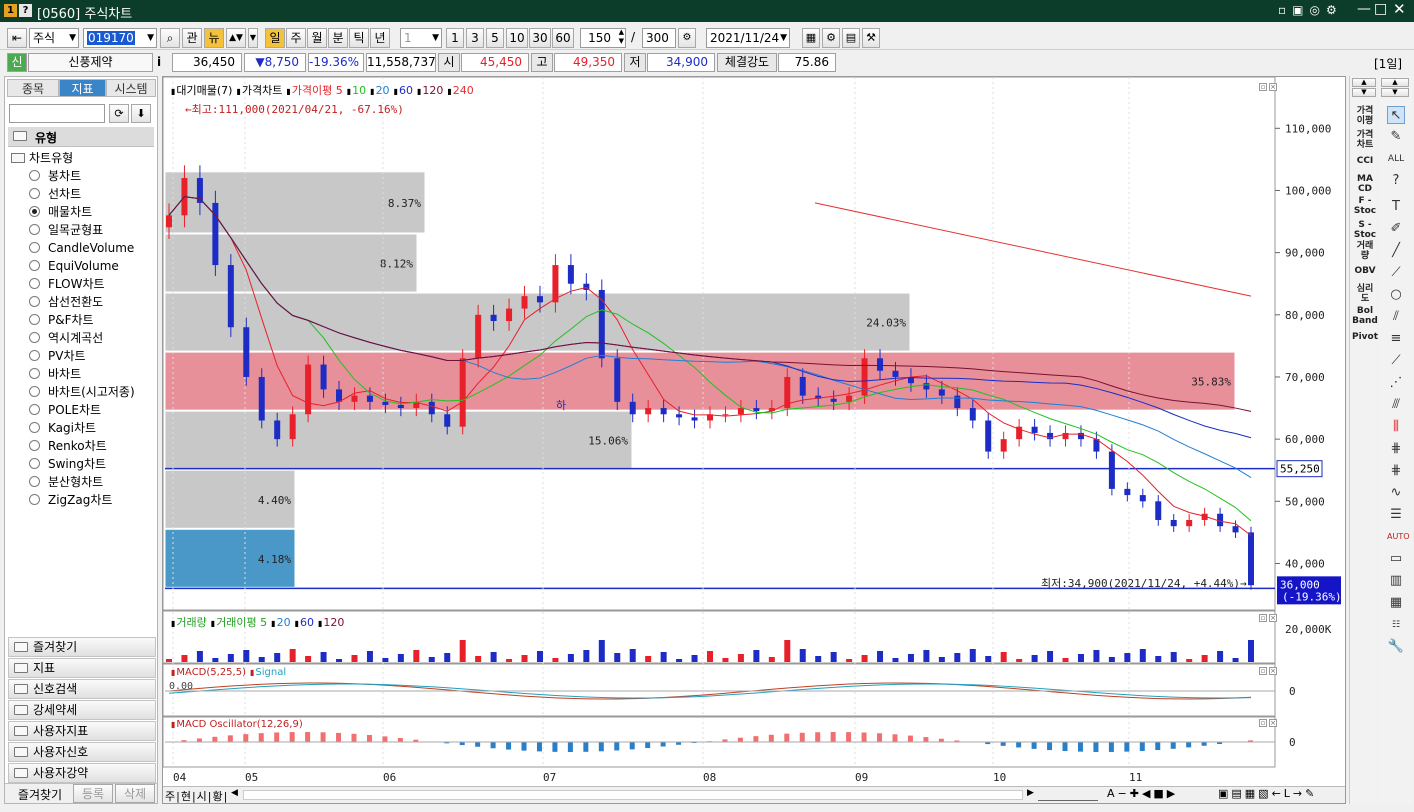 The image size is (1414, 812). Describe the element at coordinates (82, 88) in the screenshot. I see `tab-indicators: 지표` at that location.